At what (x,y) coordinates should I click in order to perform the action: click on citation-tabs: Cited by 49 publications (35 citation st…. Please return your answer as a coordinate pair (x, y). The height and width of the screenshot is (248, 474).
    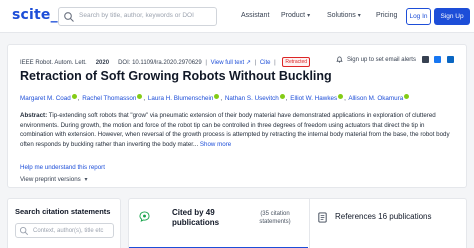
    Looking at the image, I should click on (297, 223).